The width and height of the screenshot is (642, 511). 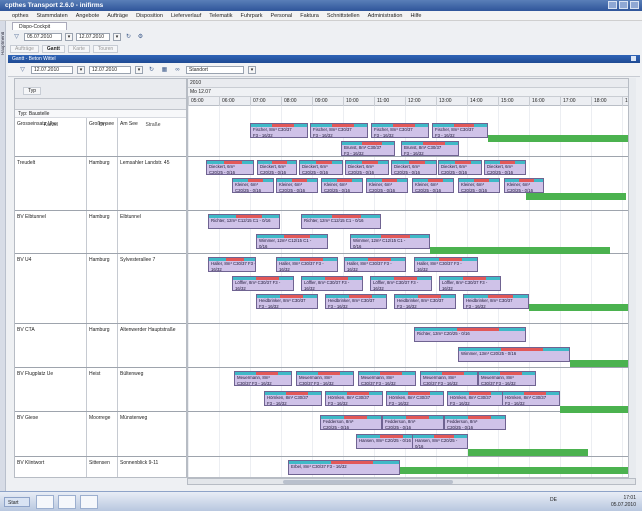 I want to click on menu-item: Disposition, so click(x=149, y=15).